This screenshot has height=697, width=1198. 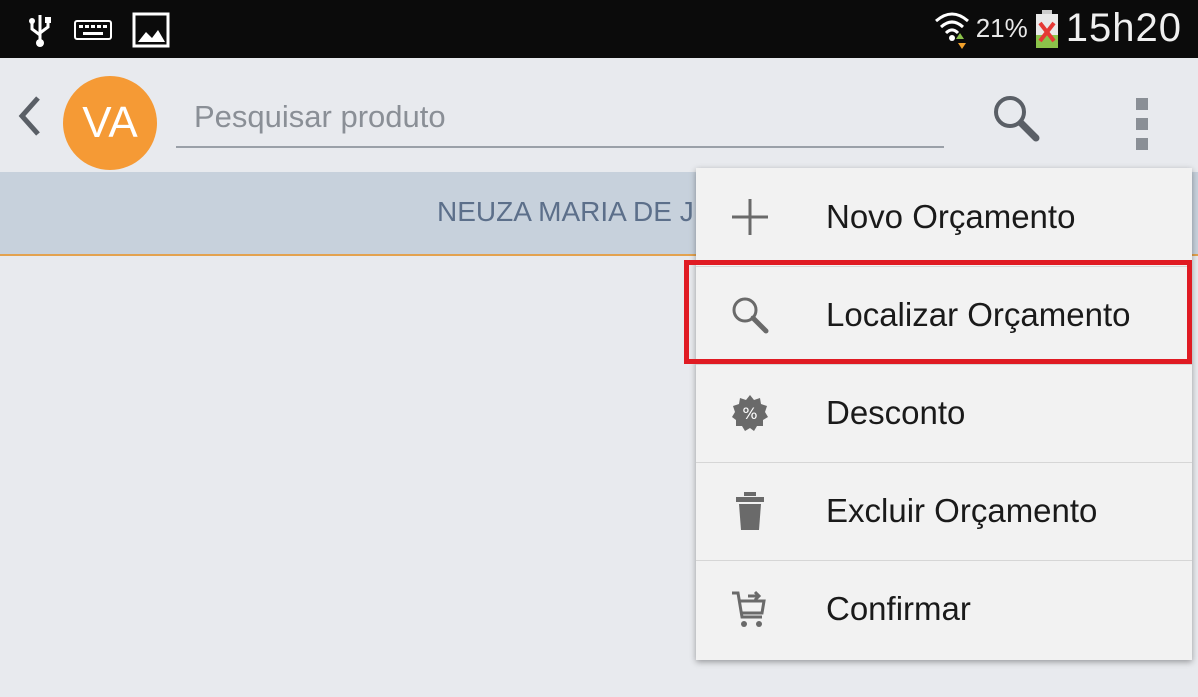 I want to click on menu-item-novo-orcamento: Novo Orçamento, so click(x=944, y=217).